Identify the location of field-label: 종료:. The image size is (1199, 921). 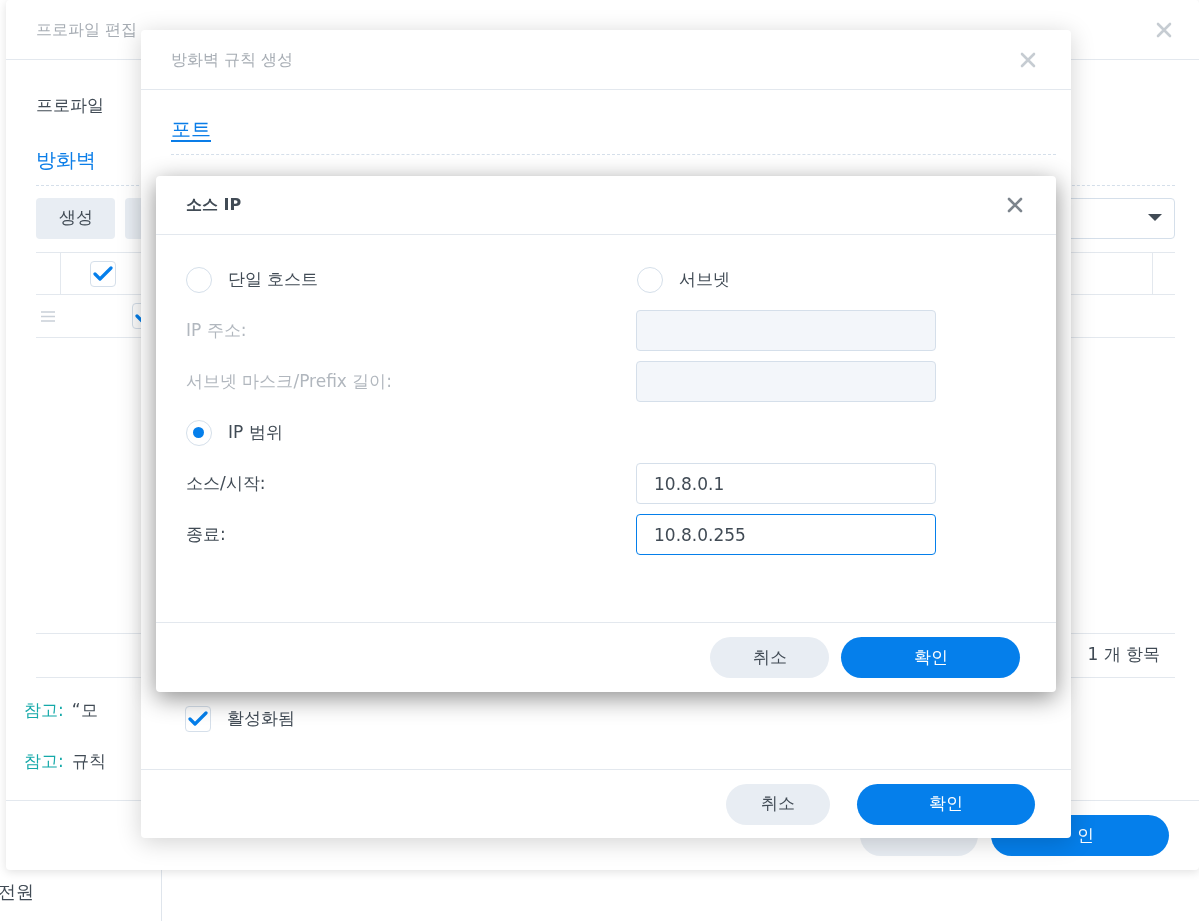
(206, 534).